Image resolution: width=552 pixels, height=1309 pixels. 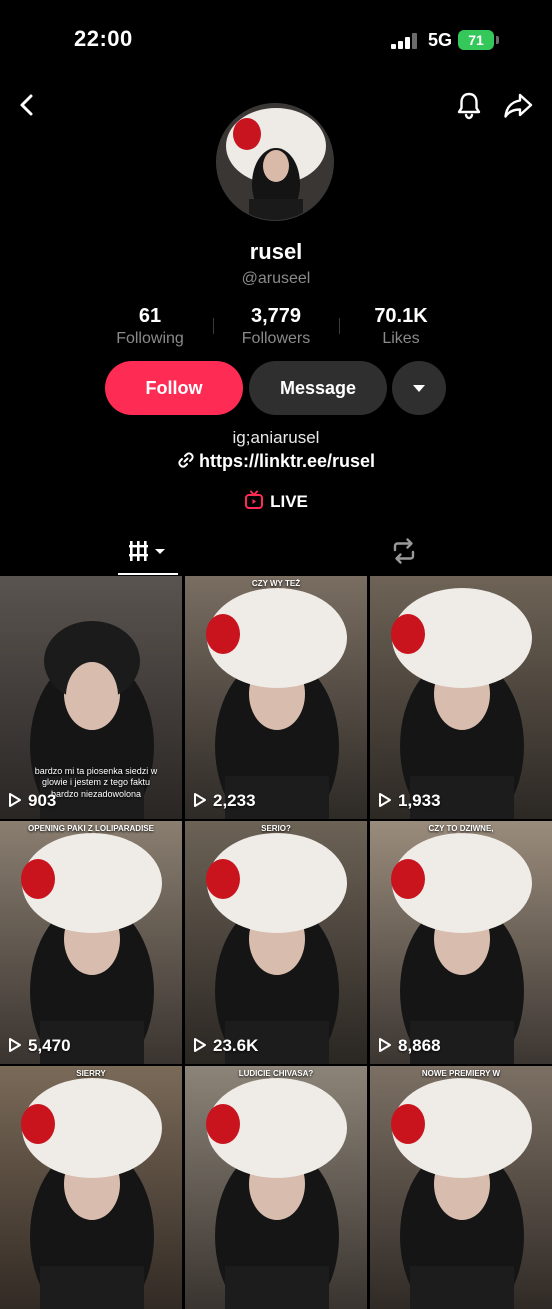 What do you see at coordinates (91, 828) in the screenshot?
I see `video-caption: OPENING PAKI Z LOLIPARADISE` at bounding box center [91, 828].